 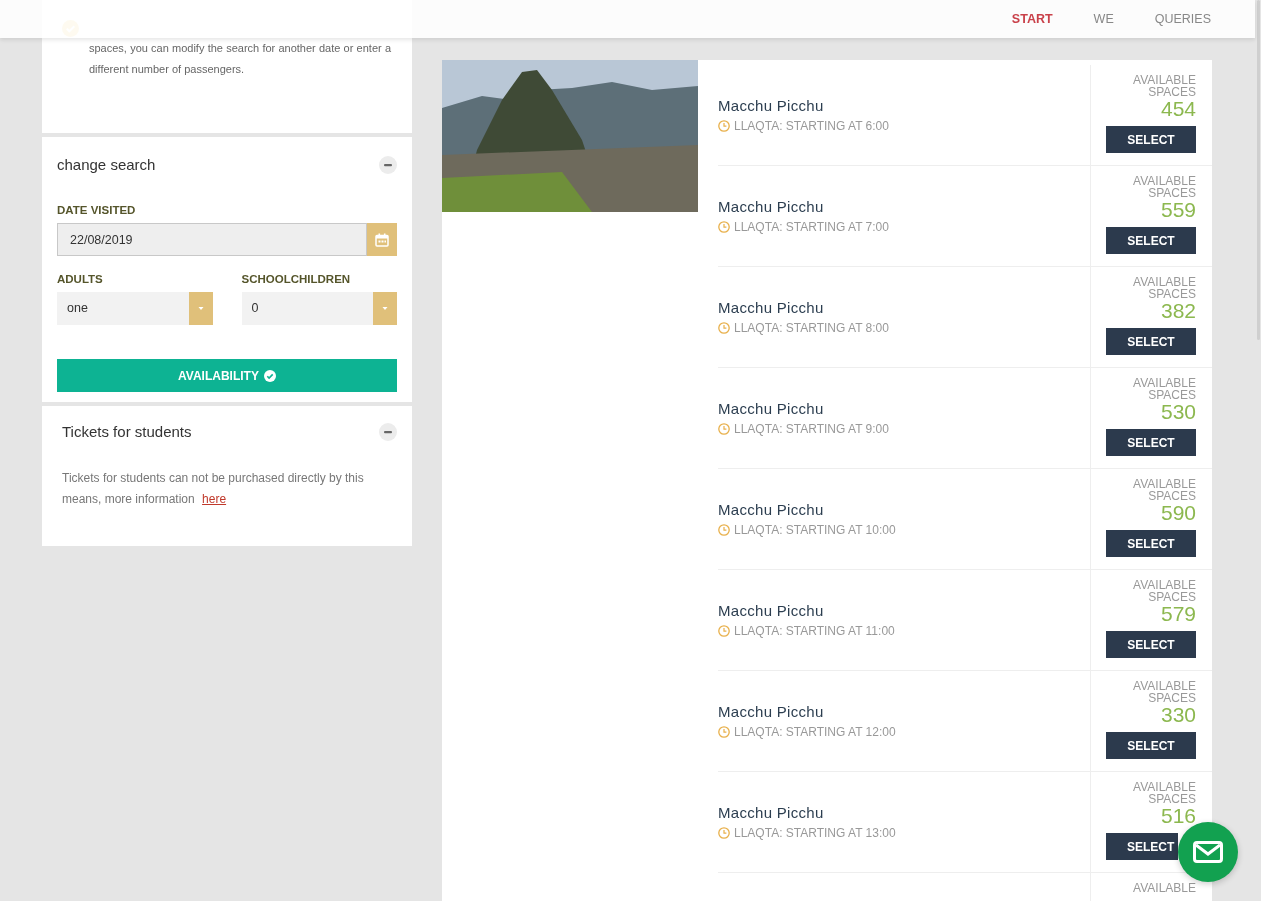 I want to click on panel-title: change search, so click(x=106, y=165).